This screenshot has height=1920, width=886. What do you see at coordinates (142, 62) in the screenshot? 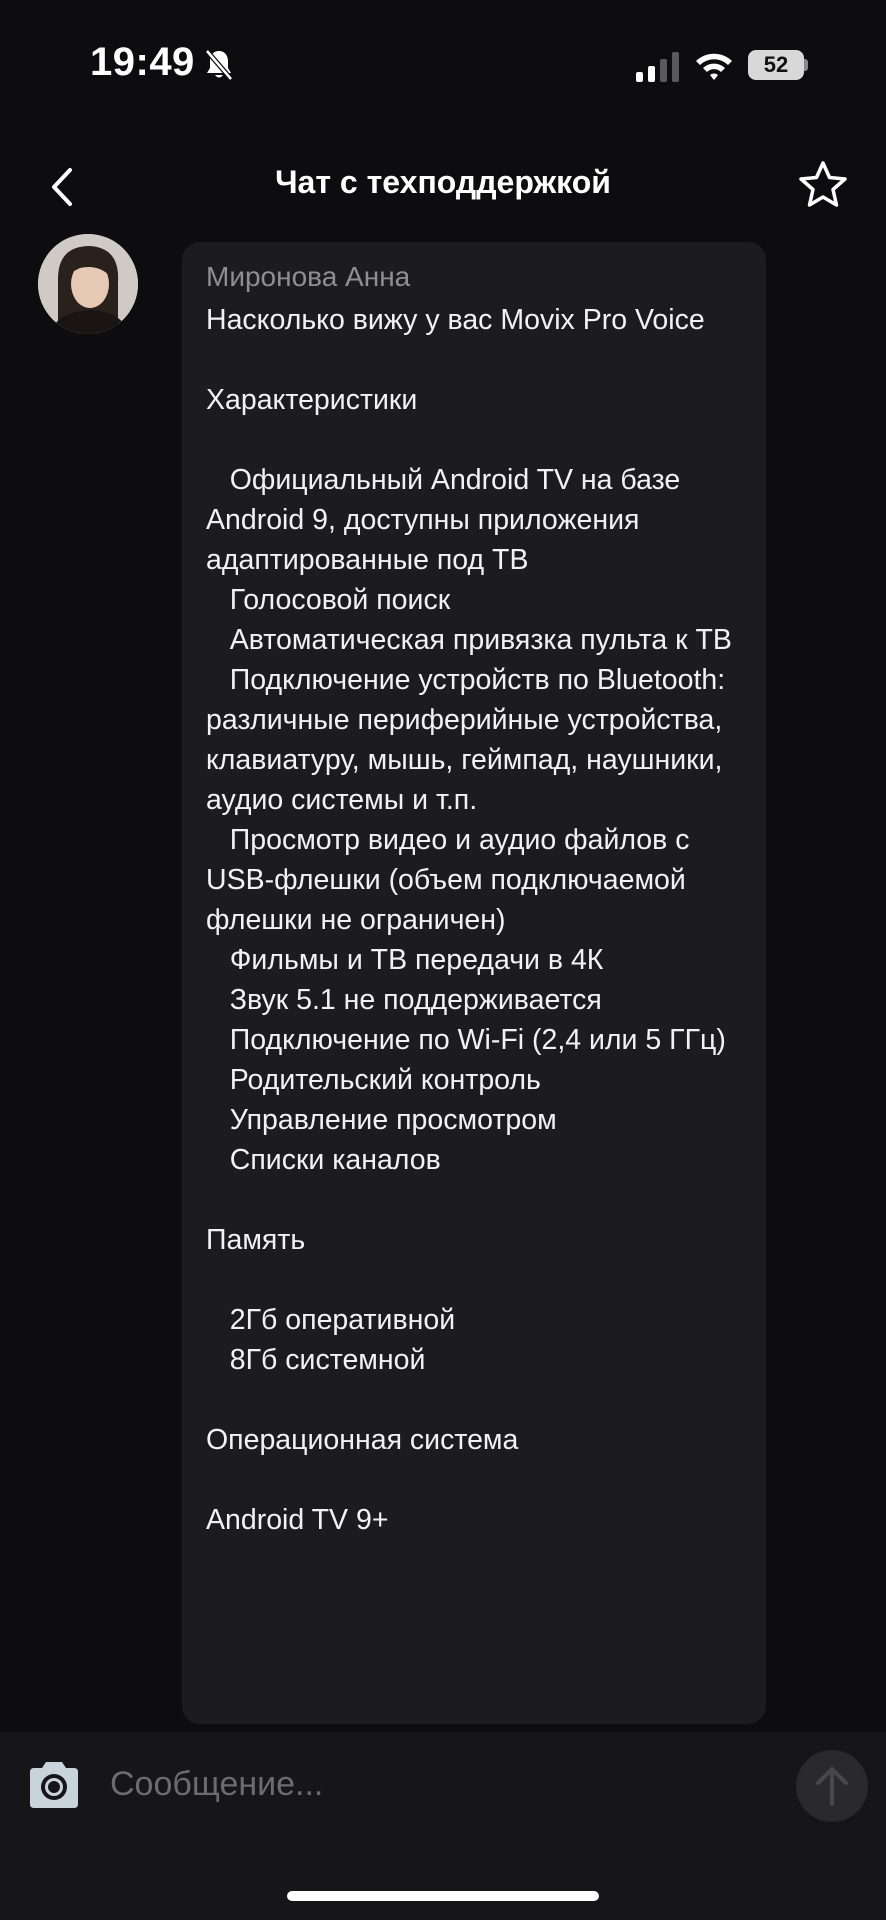
I see `status-time: 19:49` at bounding box center [142, 62].